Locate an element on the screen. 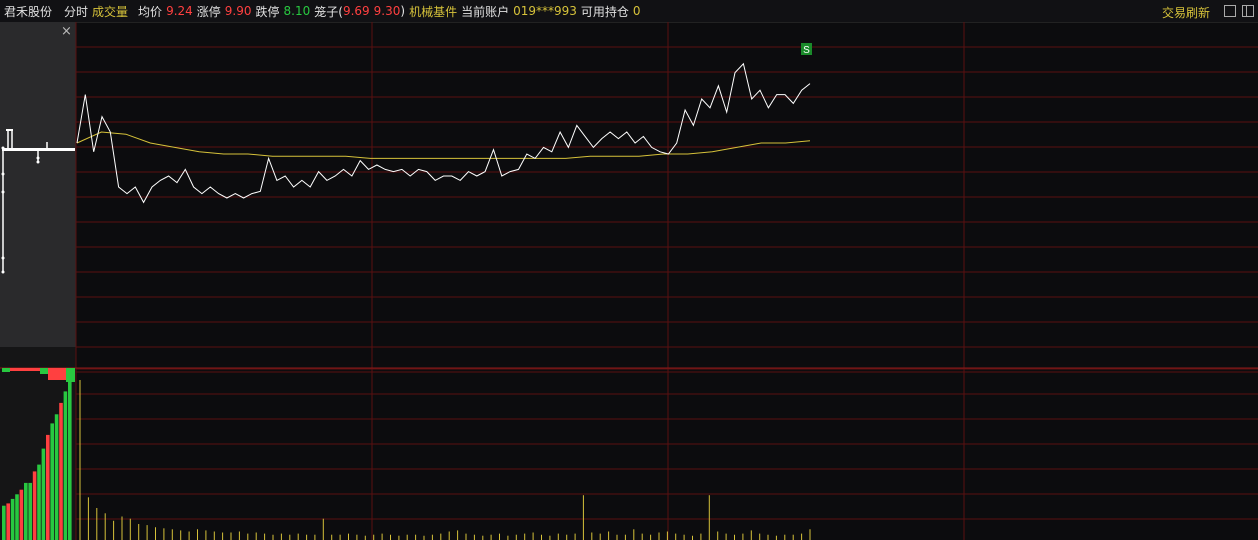 Image resolution: width=1258 pixels, height=540 pixels. avg-price-label: 均价 is located at coordinates (150, 11).